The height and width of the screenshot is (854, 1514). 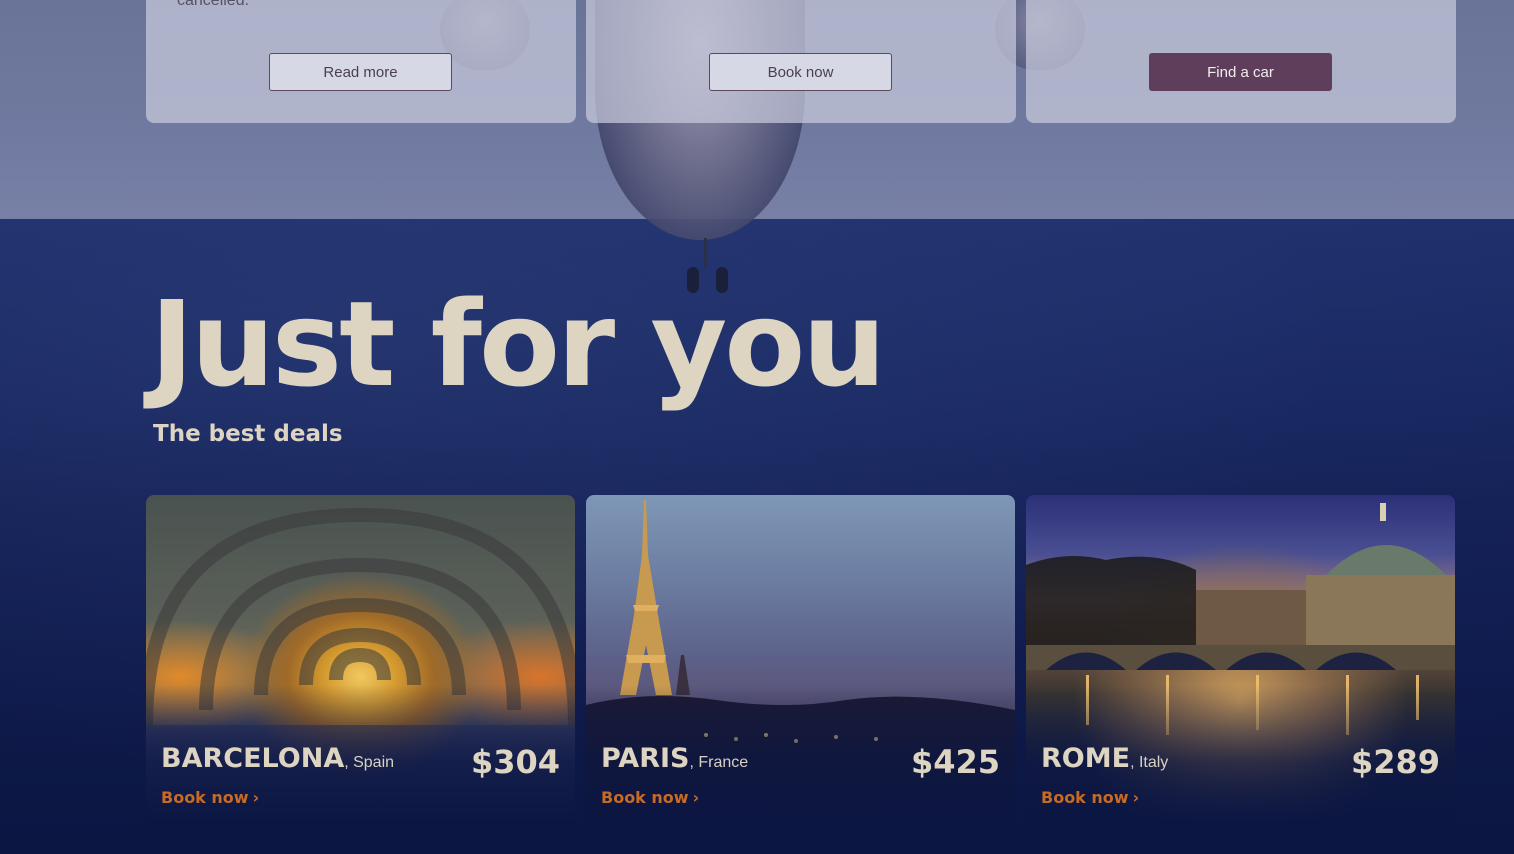 I want to click on top-card-2: Book now, so click(x=801, y=61).